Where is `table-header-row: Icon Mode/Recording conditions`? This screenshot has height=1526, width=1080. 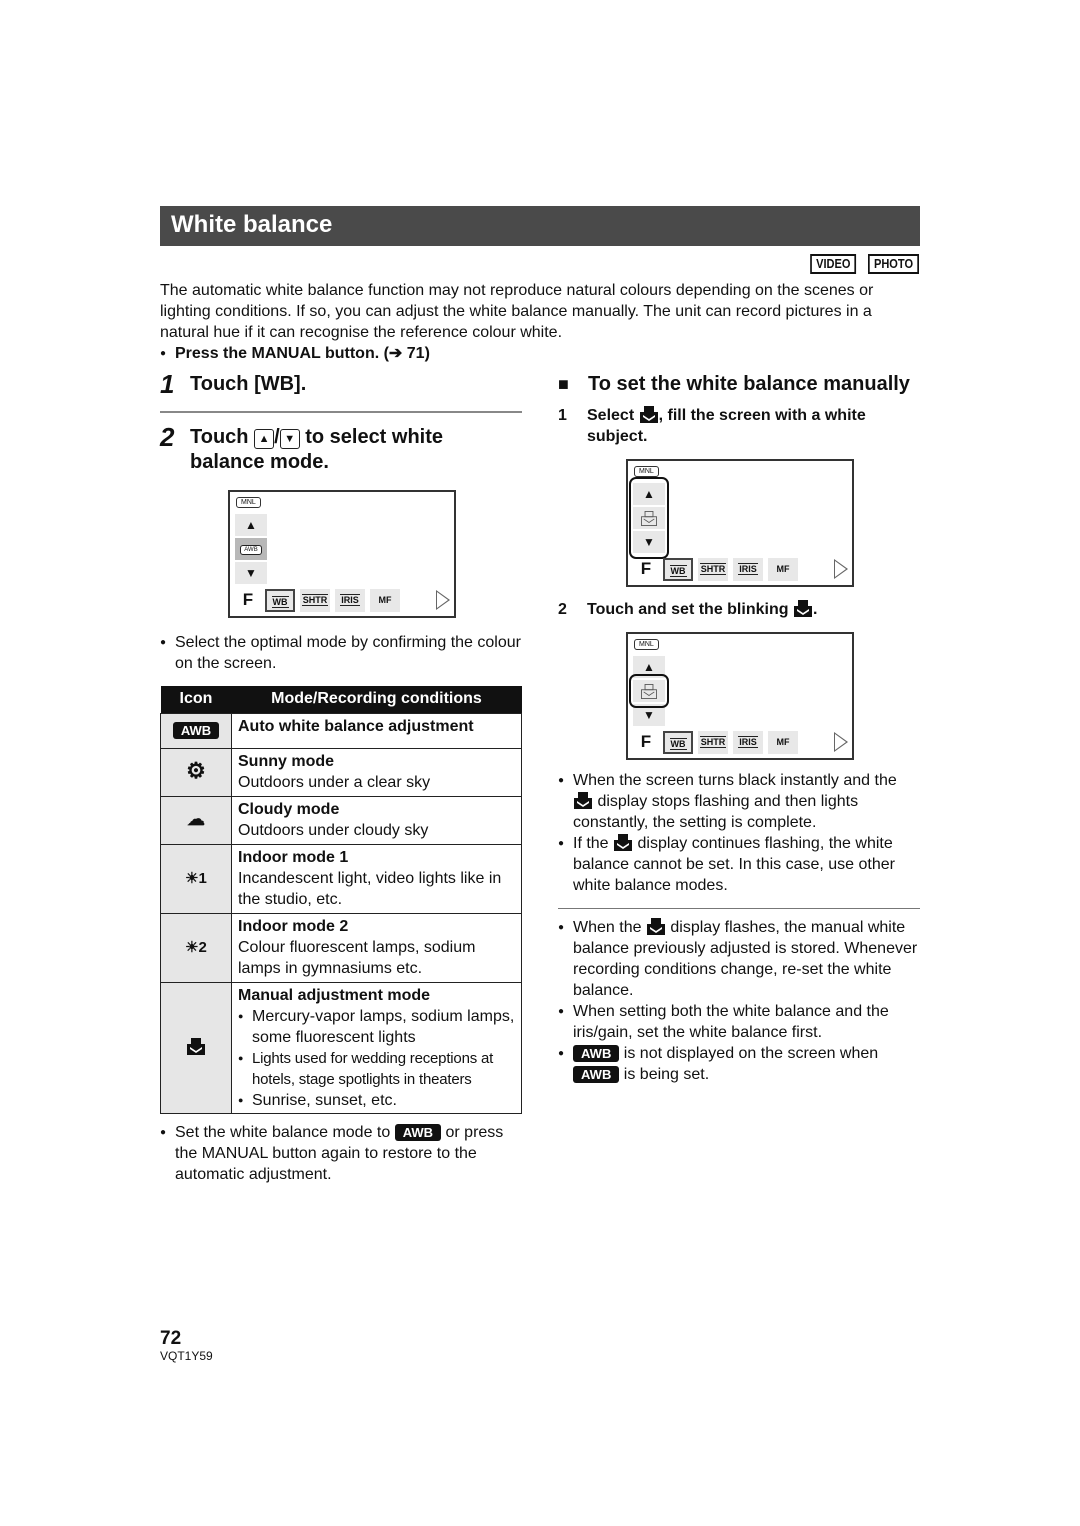 table-header-row: Icon Mode/Recording conditions is located at coordinates (341, 699).